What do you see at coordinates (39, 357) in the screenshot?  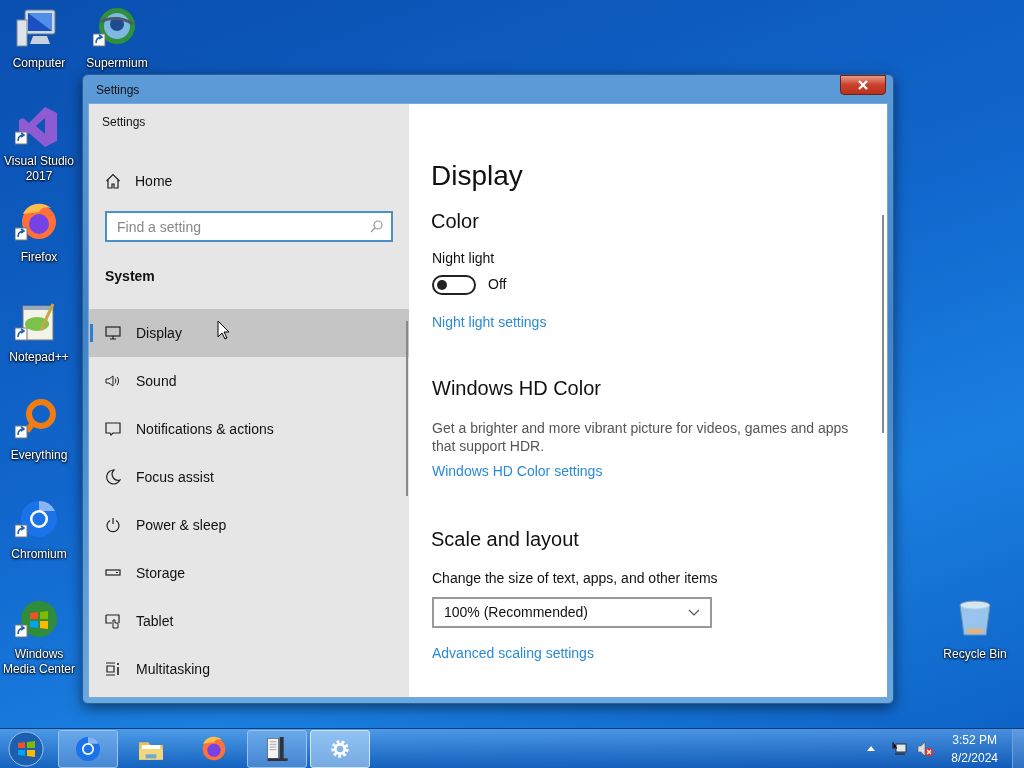 I see `icon-label: Notepad++` at bounding box center [39, 357].